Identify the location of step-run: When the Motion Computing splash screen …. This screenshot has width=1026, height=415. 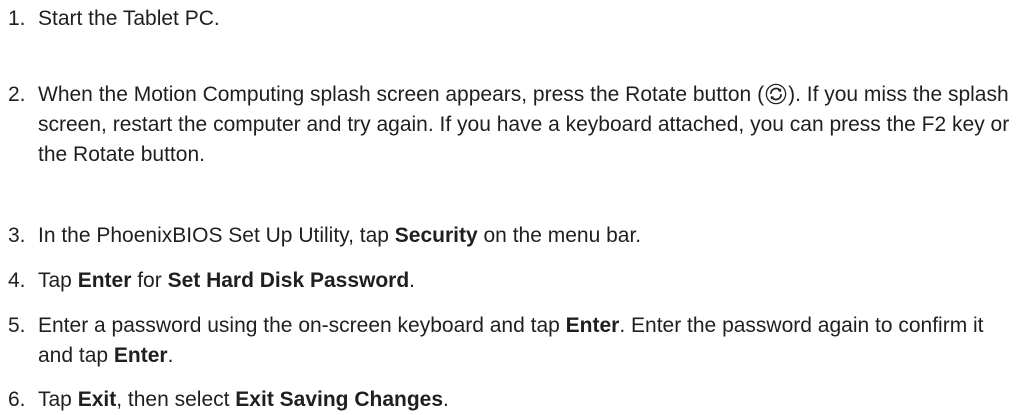
(401, 94).